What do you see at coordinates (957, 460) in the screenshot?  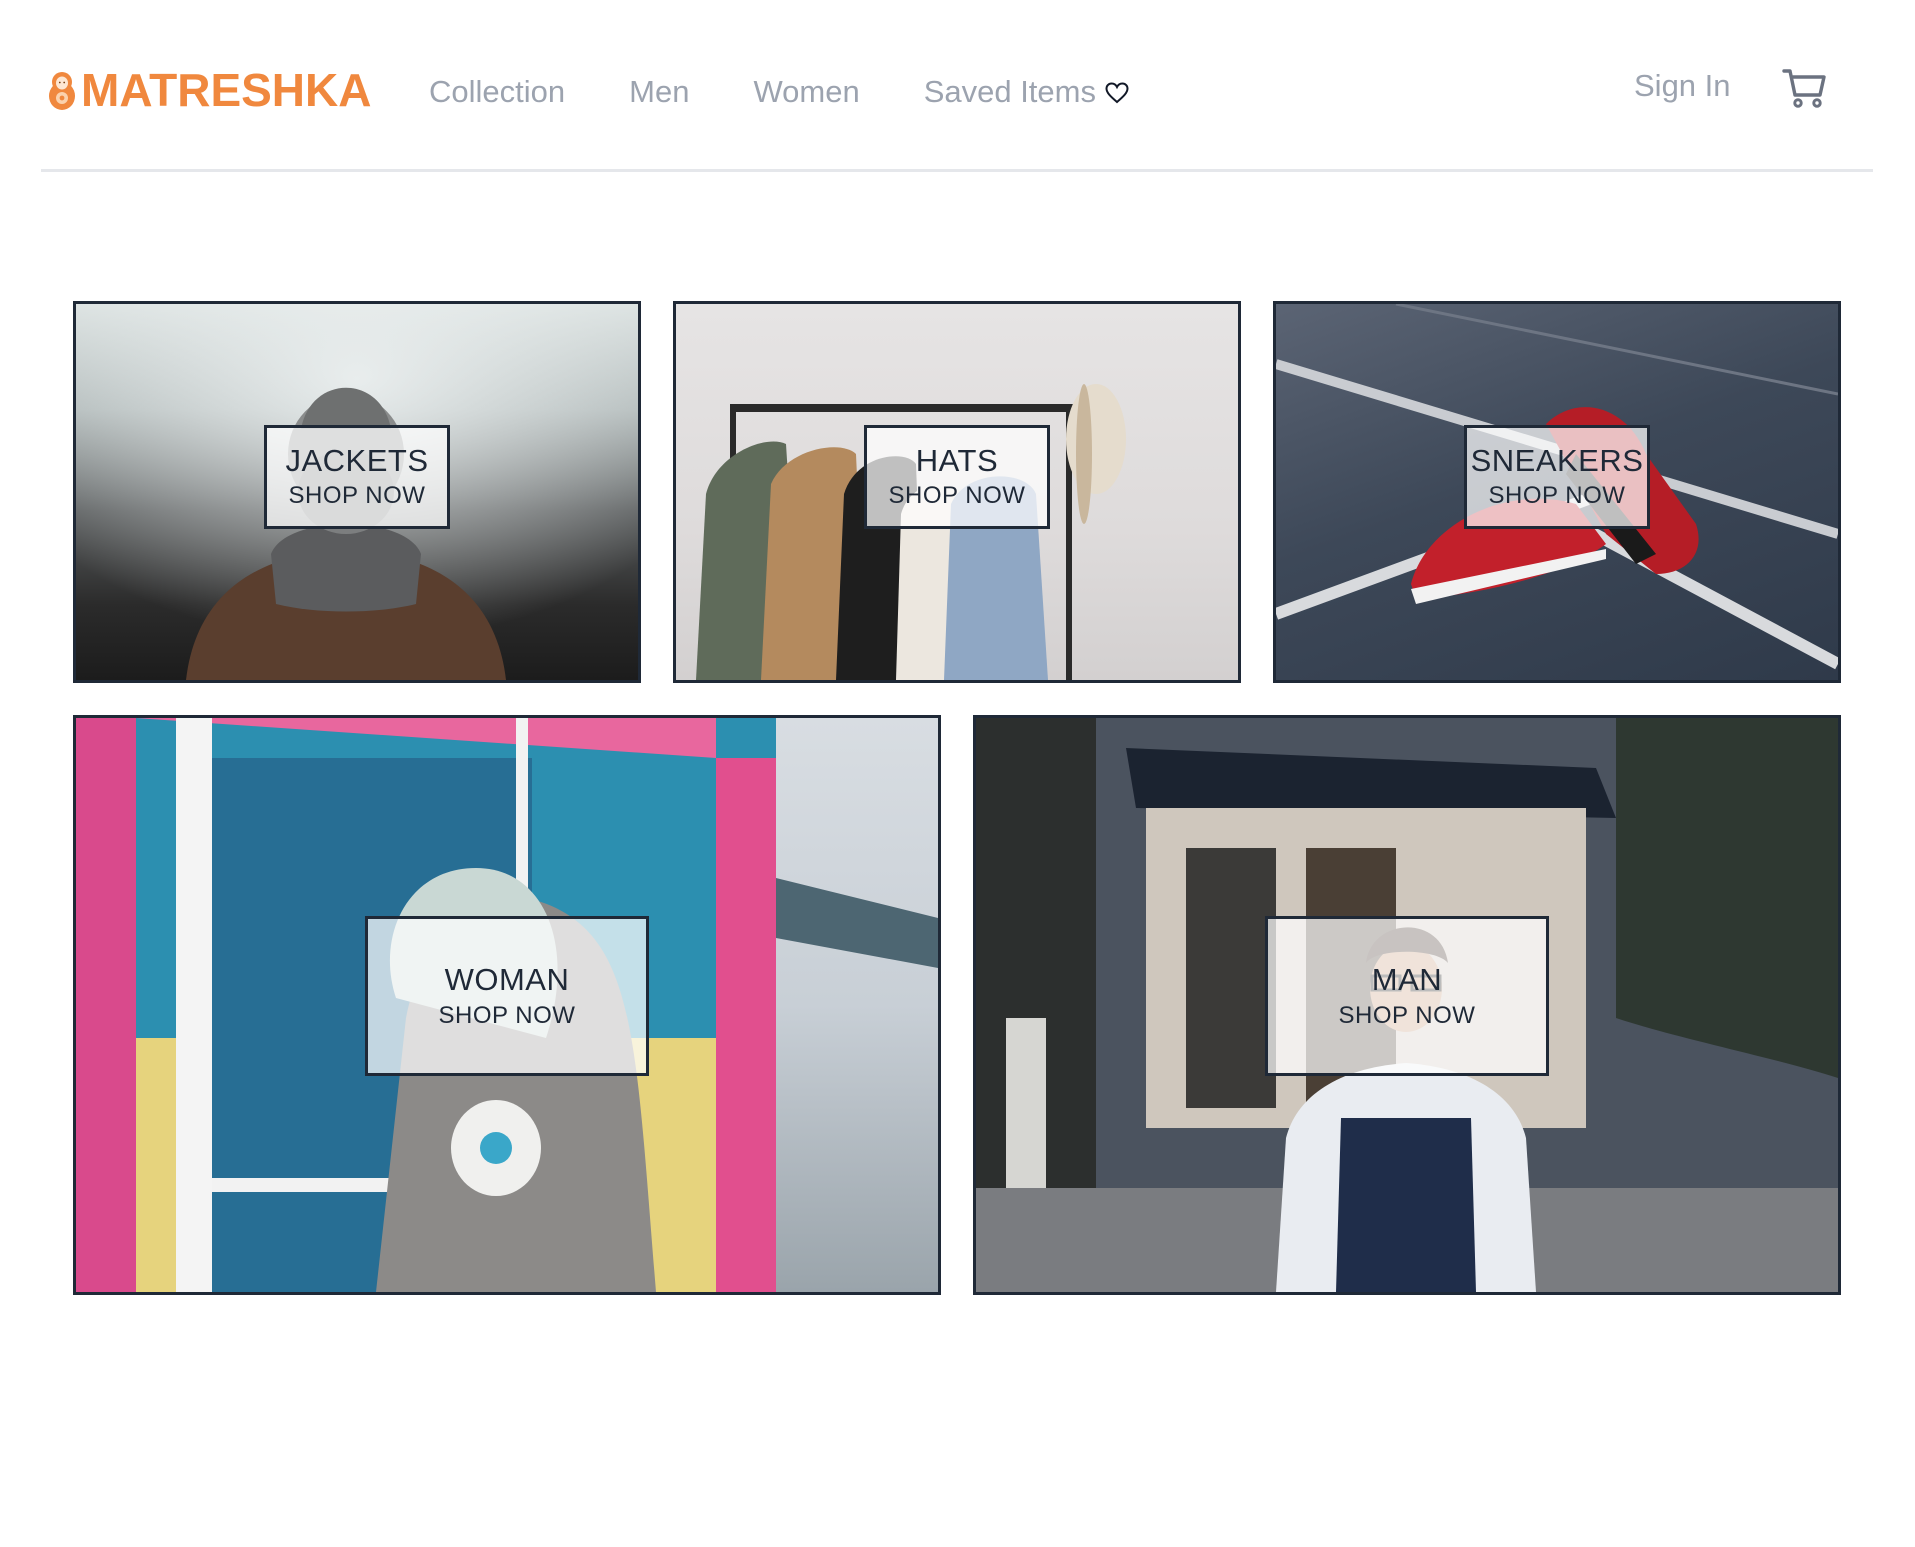 I see `category-title: HATS` at bounding box center [957, 460].